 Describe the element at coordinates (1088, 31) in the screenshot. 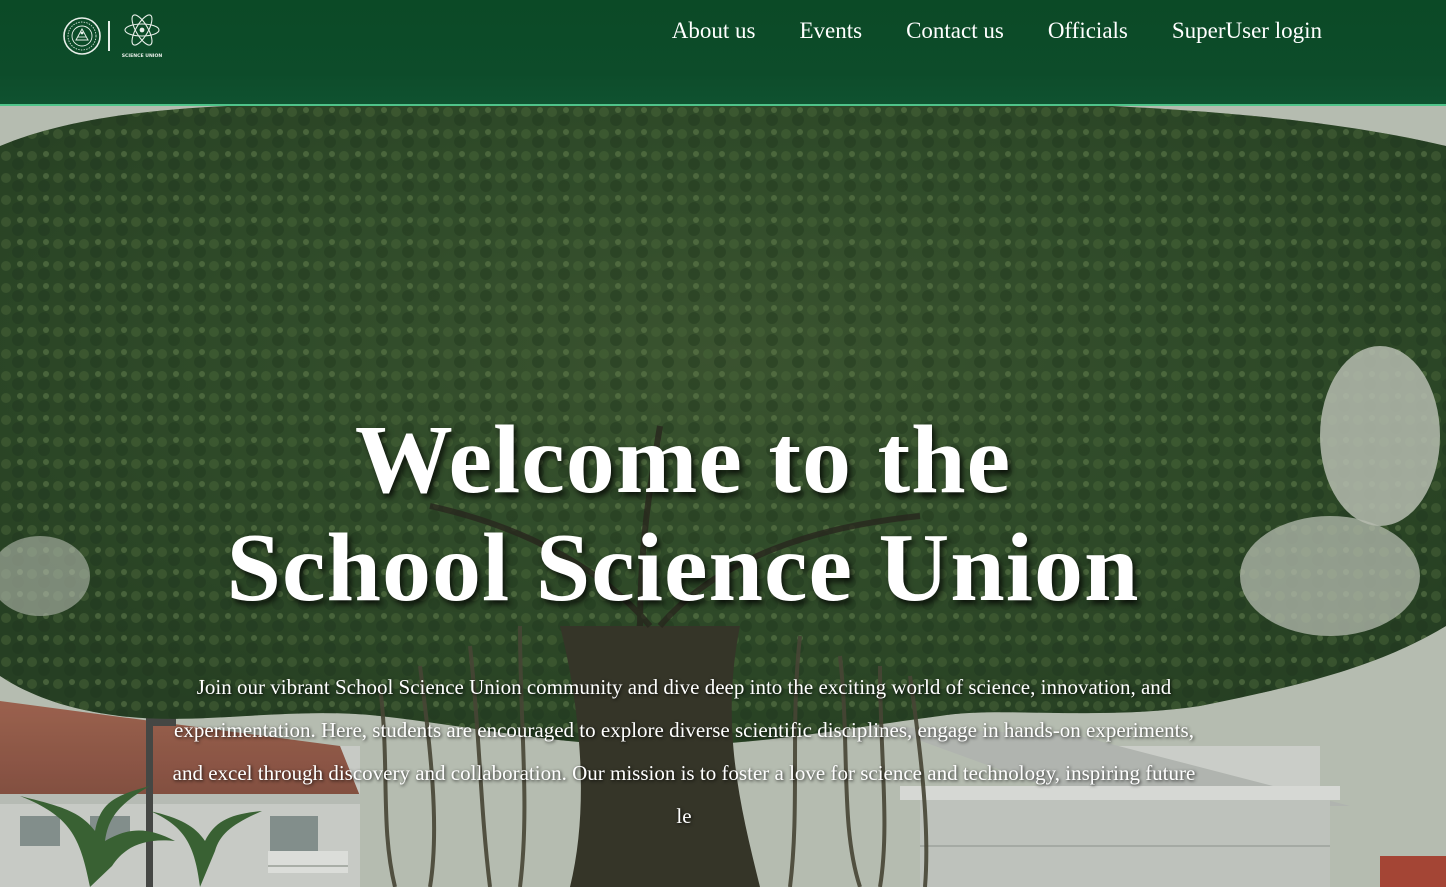

I see `nav-officials: Officials` at that location.